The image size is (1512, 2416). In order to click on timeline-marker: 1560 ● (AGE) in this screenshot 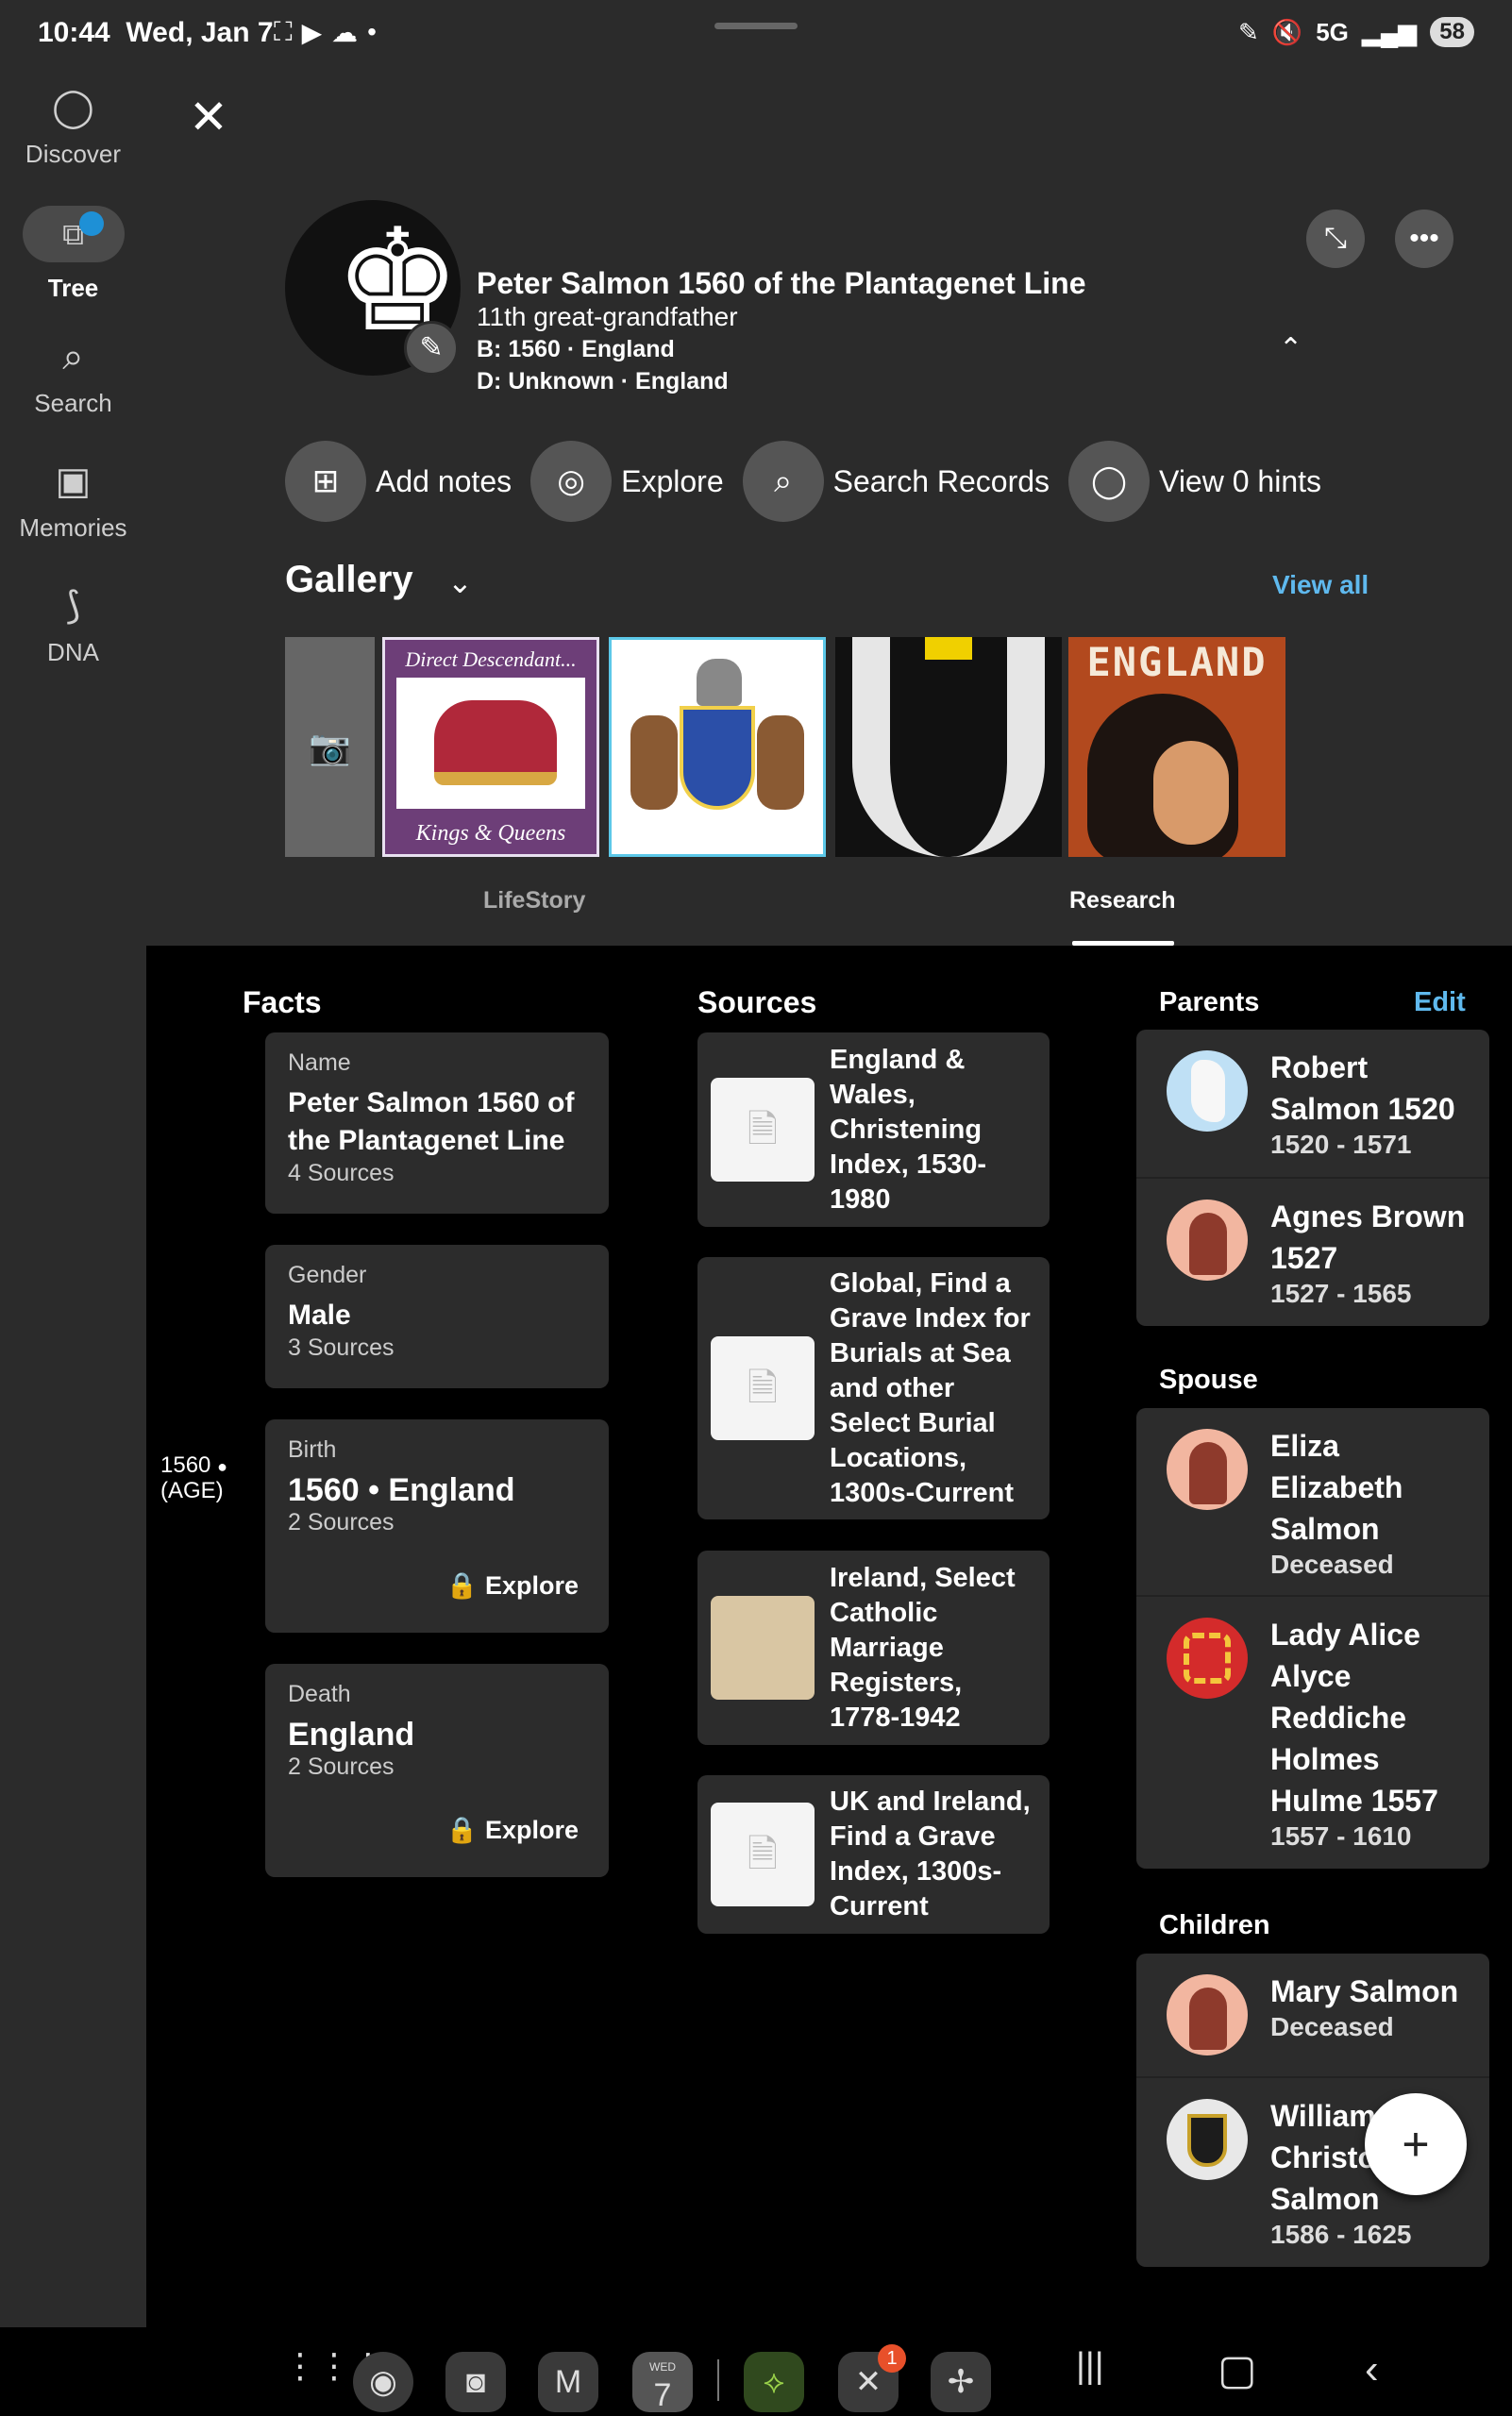, I will do `click(193, 1477)`.